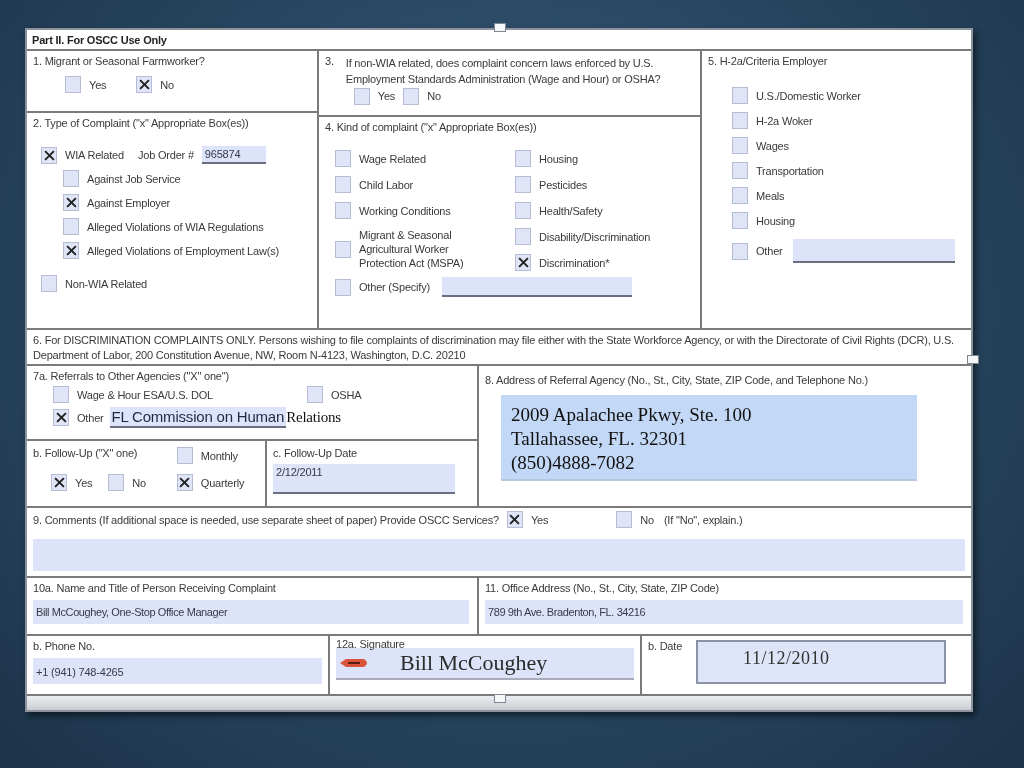 The image size is (1024, 768). What do you see at coordinates (768, 61) in the screenshot?
I see `question-label: 5. H-2a/Criteria Employer` at bounding box center [768, 61].